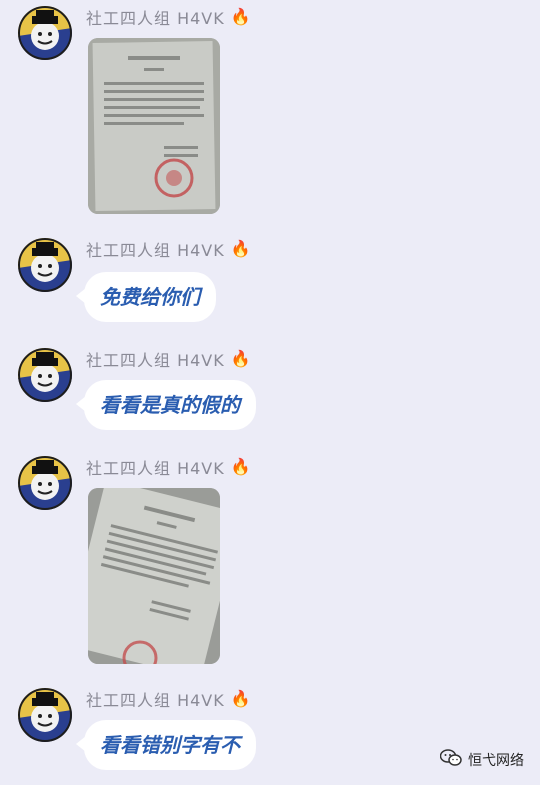  I want to click on wechat-icon, so click(450, 760).